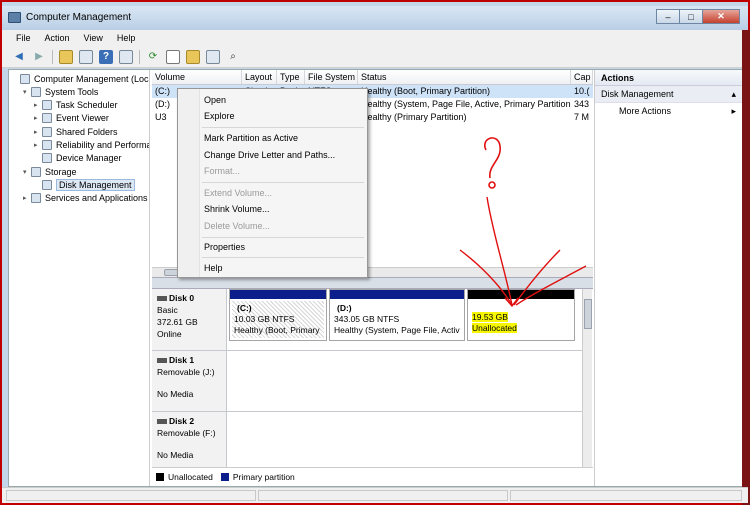 This screenshot has height=505, width=750. Describe the element at coordinates (50, 171) in the screenshot. I see `tree-item: ▾ Storage` at that location.